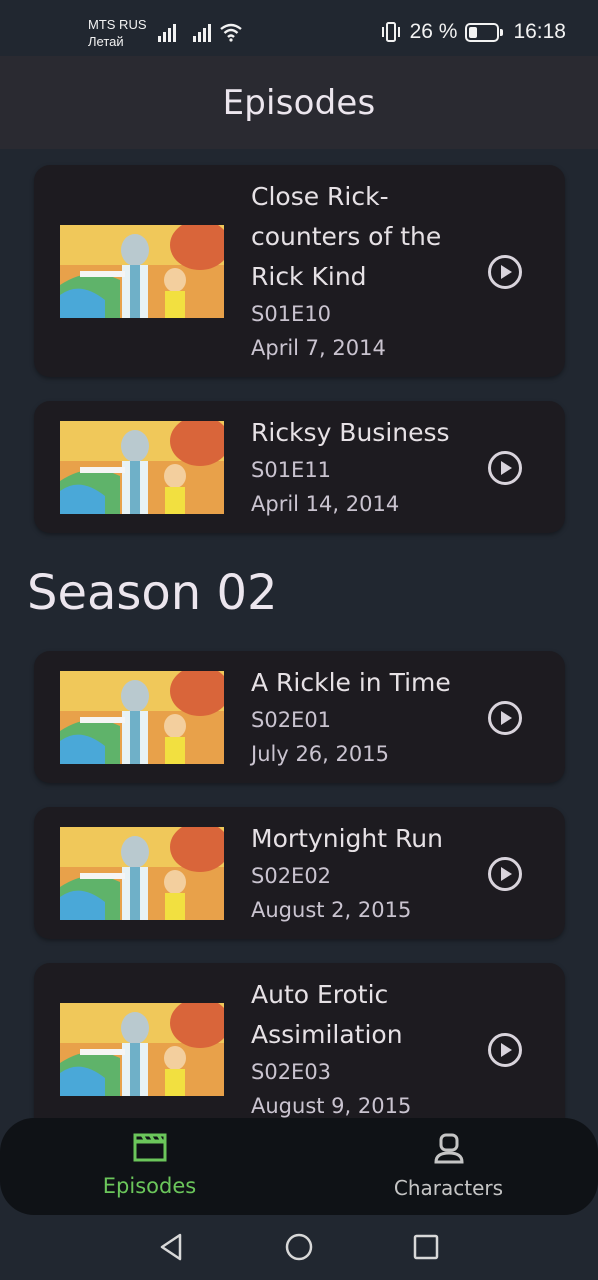  I want to click on carrier-info: MTS RUS Летай, so click(117, 33).